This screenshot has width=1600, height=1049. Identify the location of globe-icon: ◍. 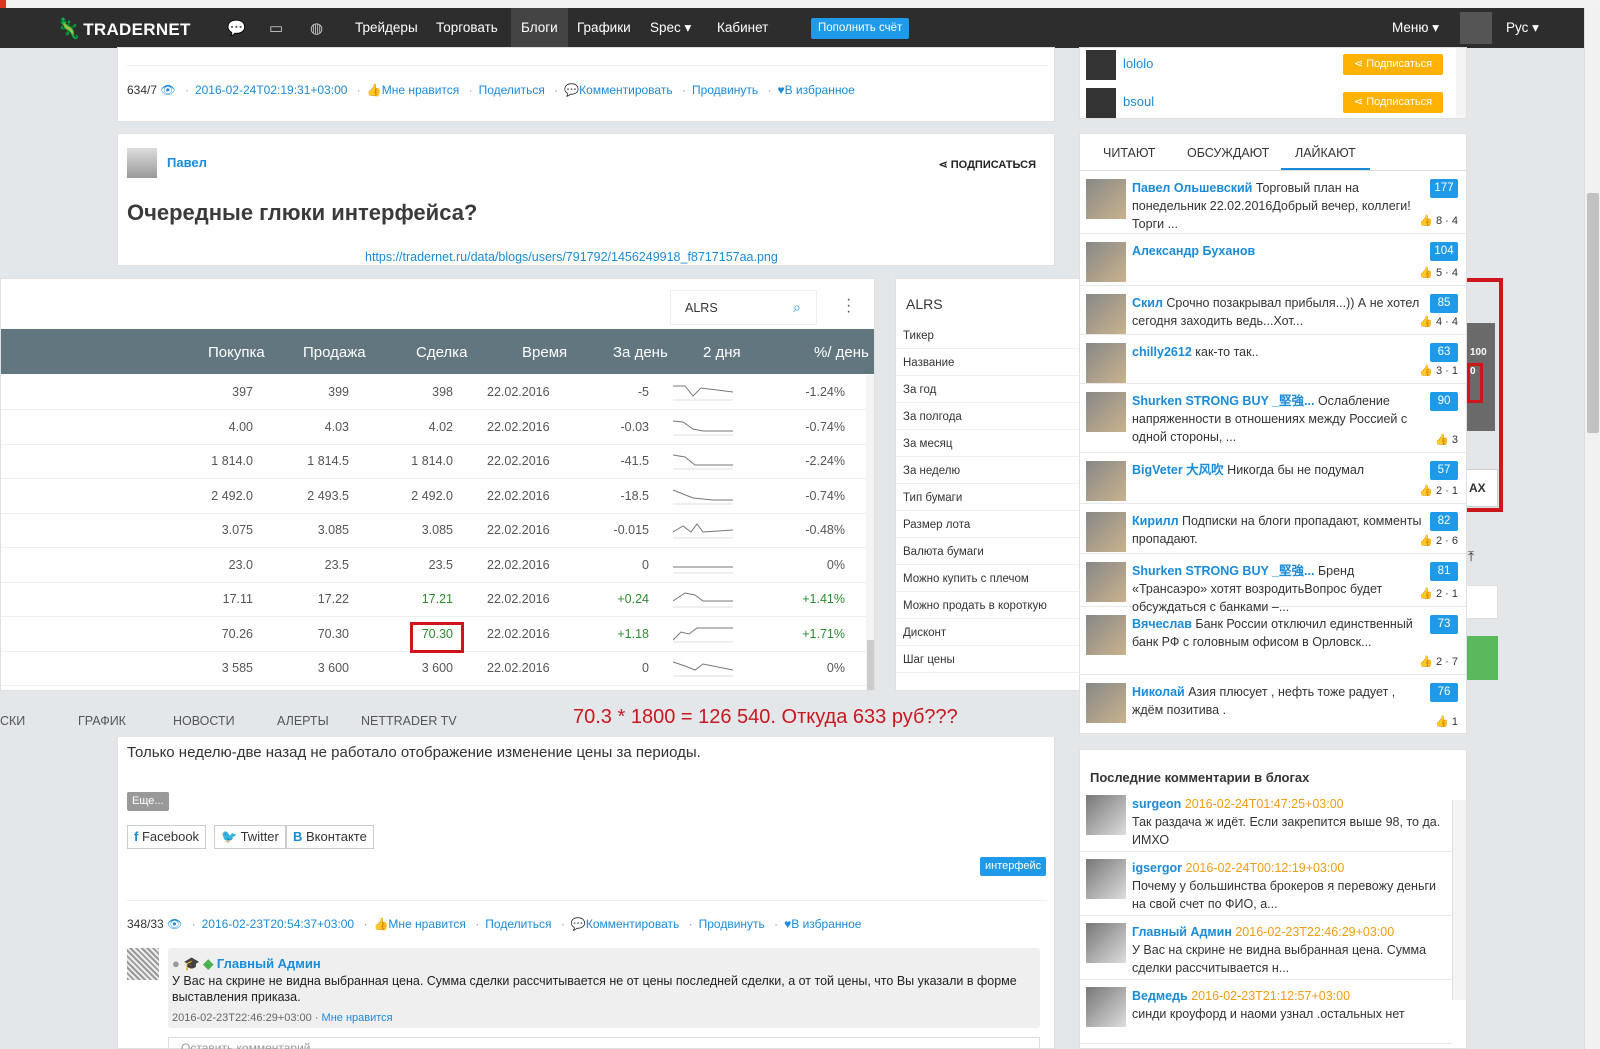
(316, 28).